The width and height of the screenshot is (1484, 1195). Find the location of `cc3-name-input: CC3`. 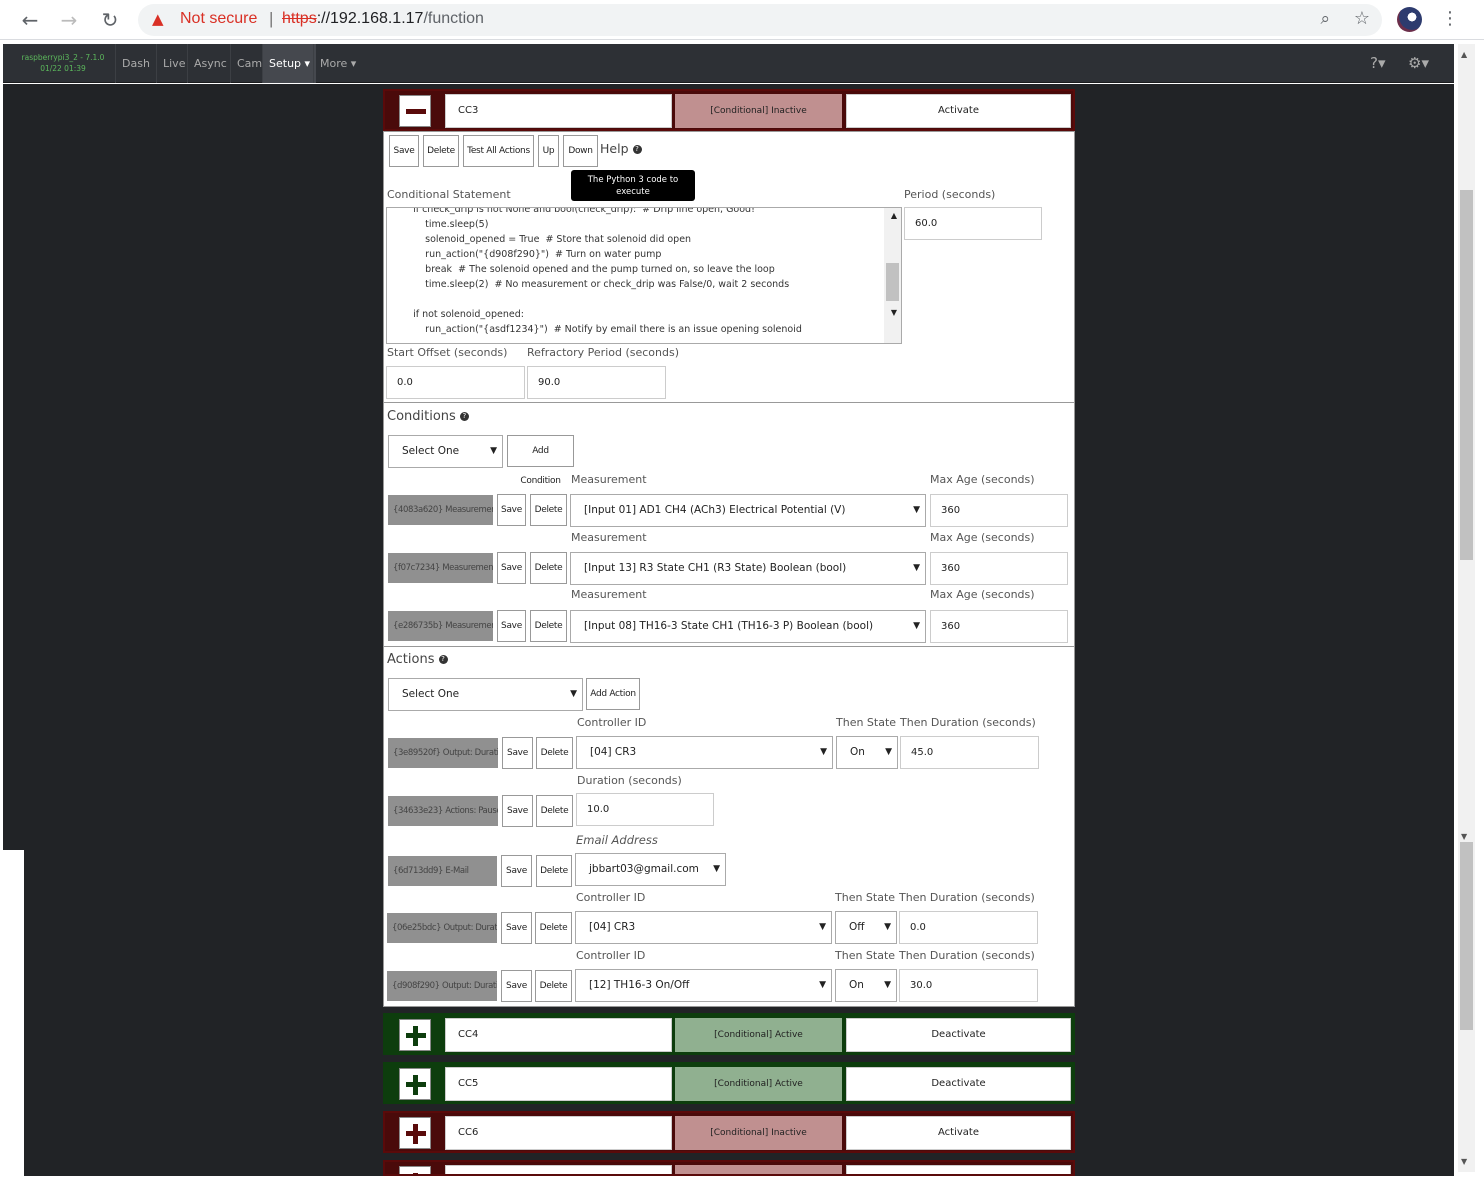

cc3-name-input: CC3 is located at coordinates (558, 111).